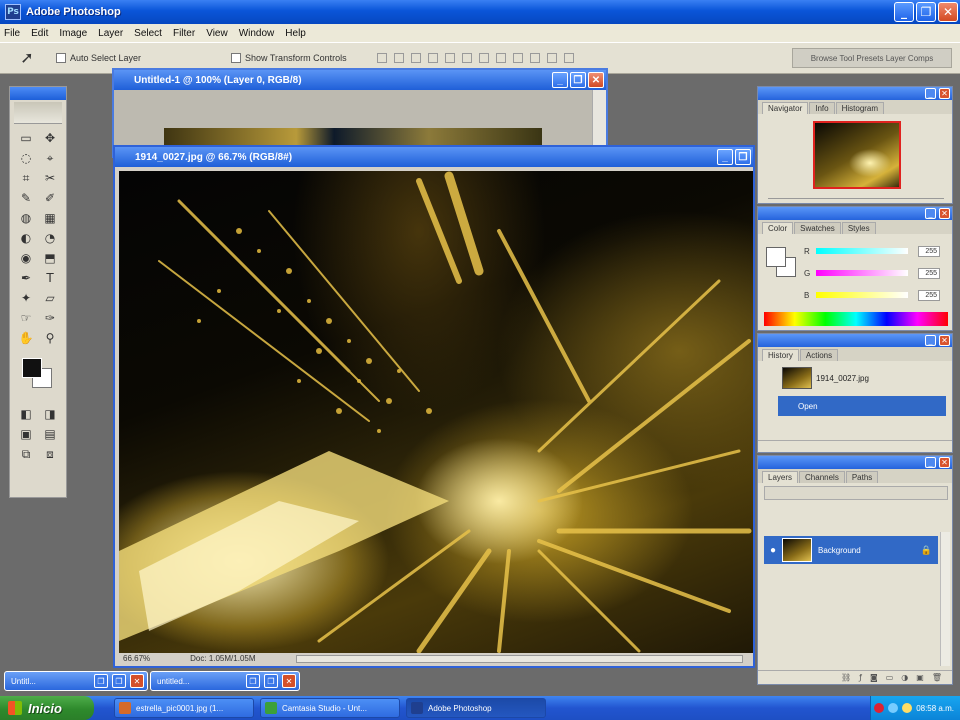 Image resolution: width=960 pixels, height=720 pixels. What do you see at coordinates (257, 33) in the screenshot?
I see `menu-window: Window` at bounding box center [257, 33].